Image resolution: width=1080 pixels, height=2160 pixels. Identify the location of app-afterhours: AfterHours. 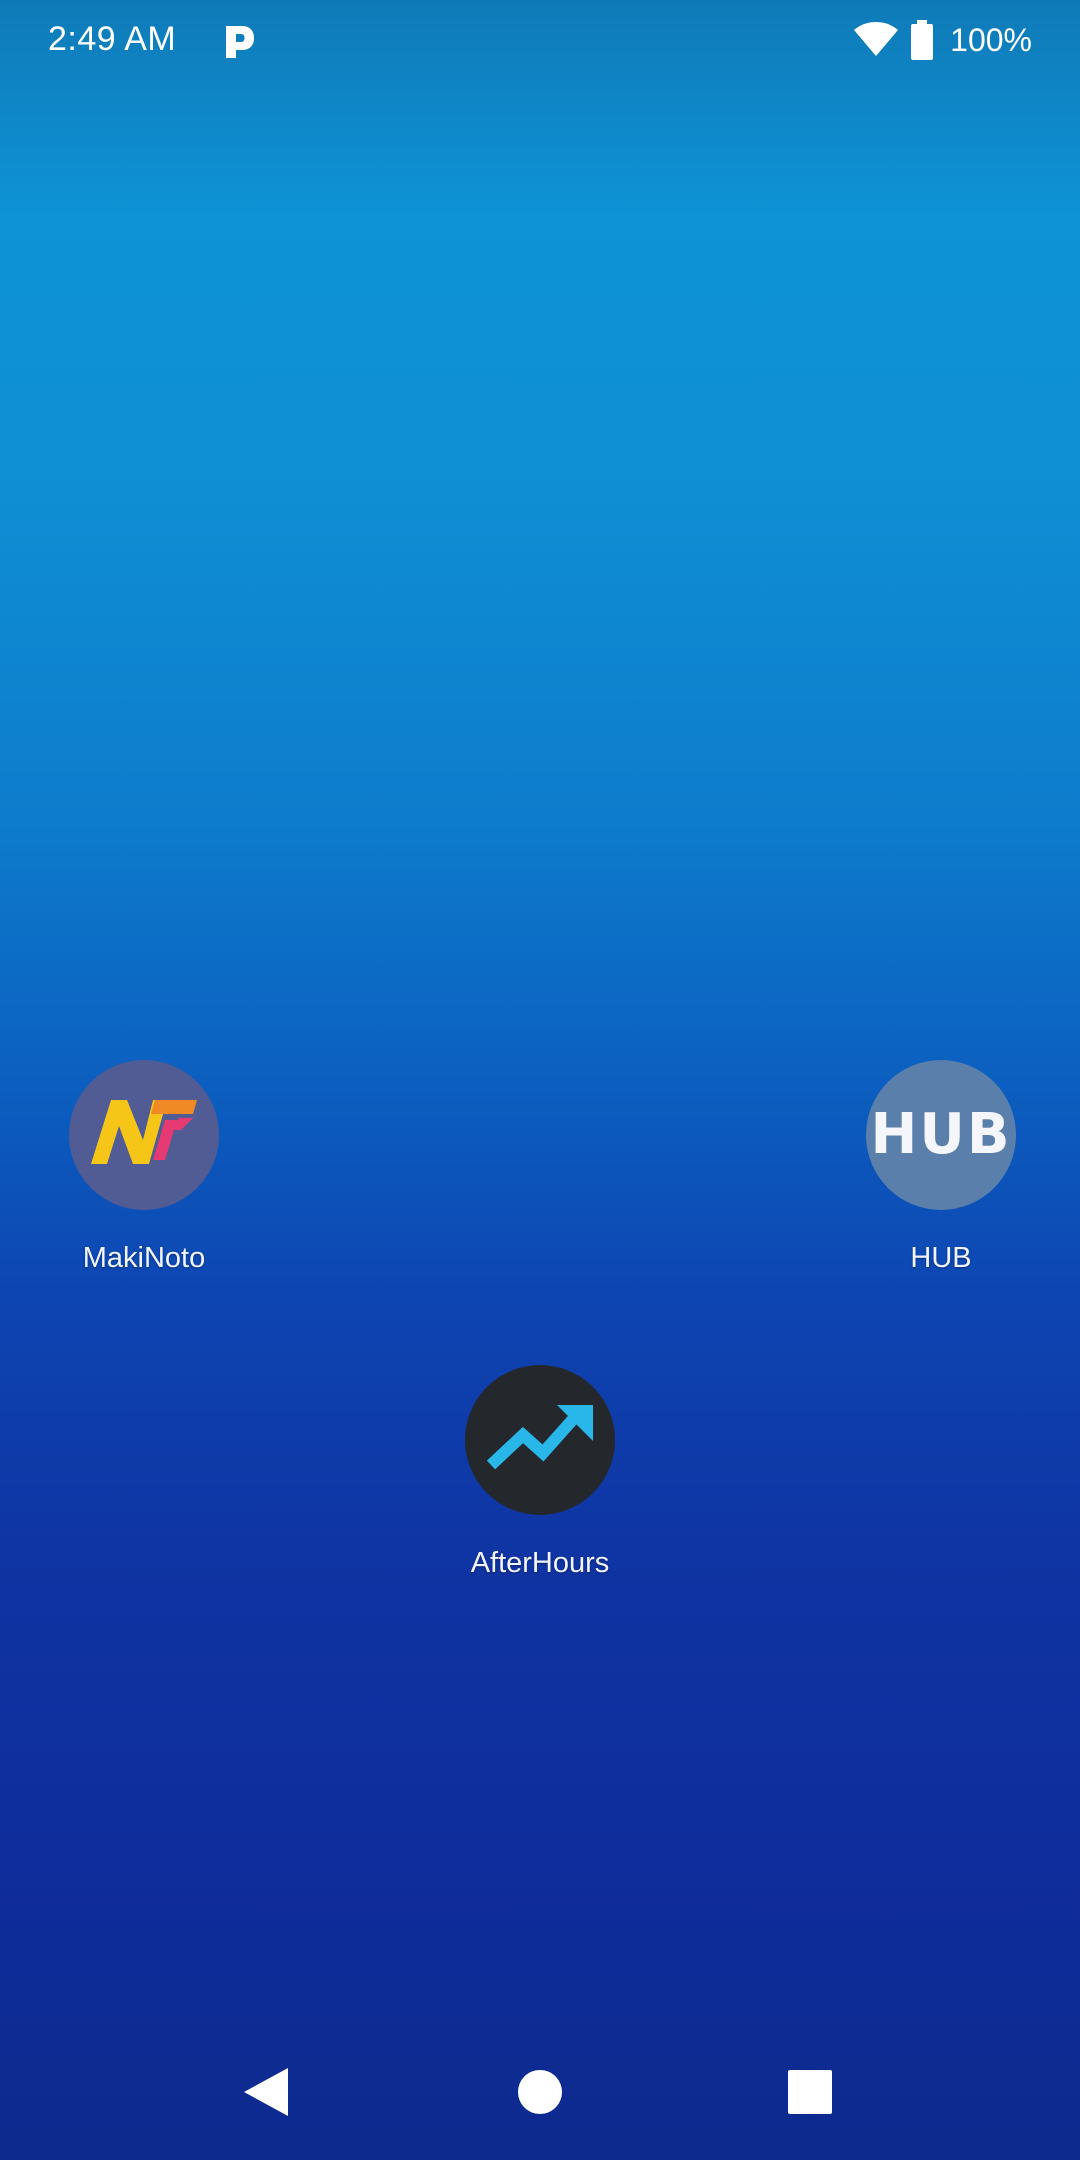
(540, 1472).